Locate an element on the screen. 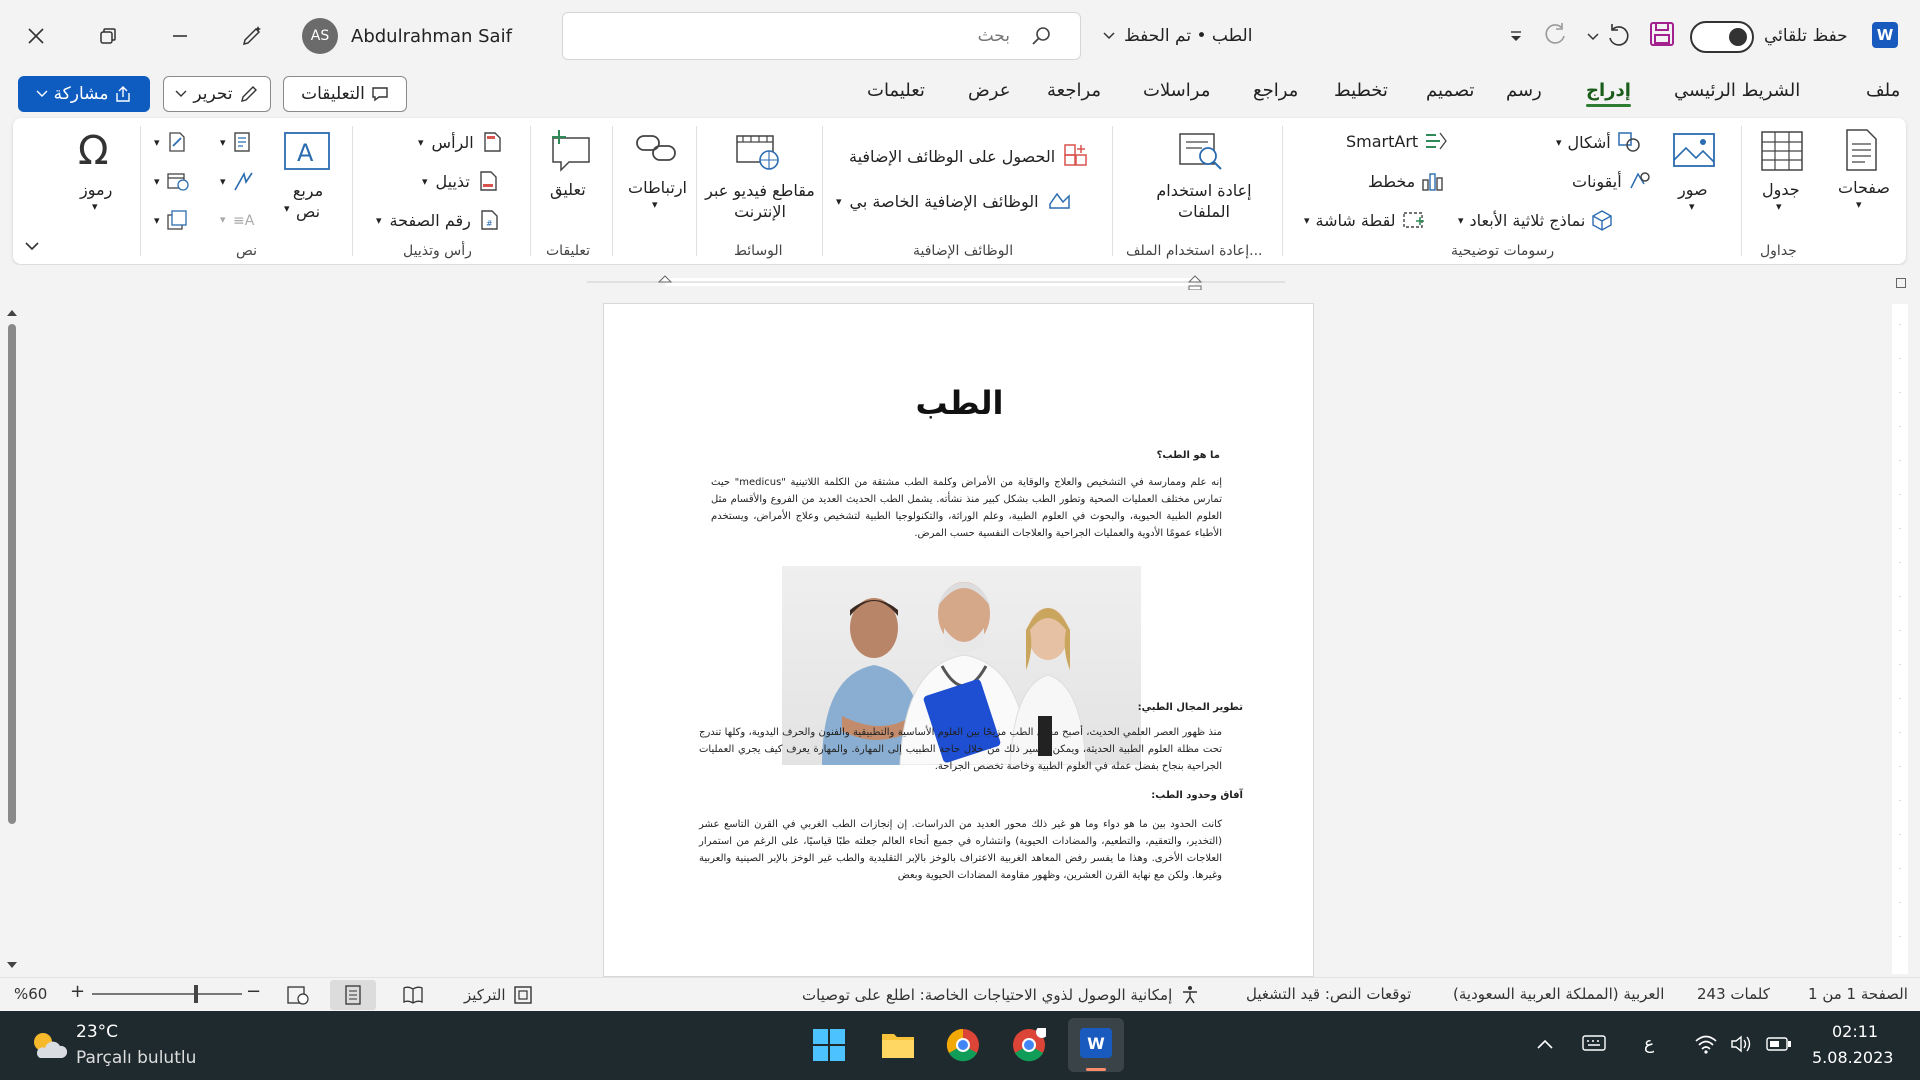 The width and height of the screenshot is (1920, 1080). tab-draw: رسم is located at coordinates (1524, 90).